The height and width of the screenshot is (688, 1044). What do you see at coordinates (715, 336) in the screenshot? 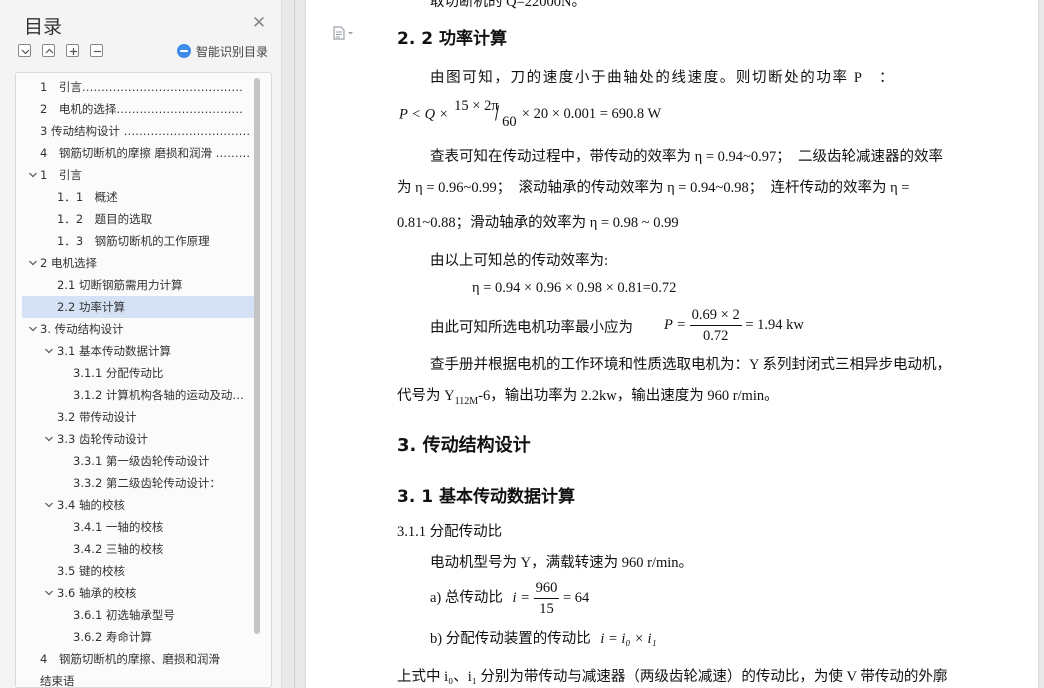
I see `fraction-denominator: 0.72` at bounding box center [715, 336].